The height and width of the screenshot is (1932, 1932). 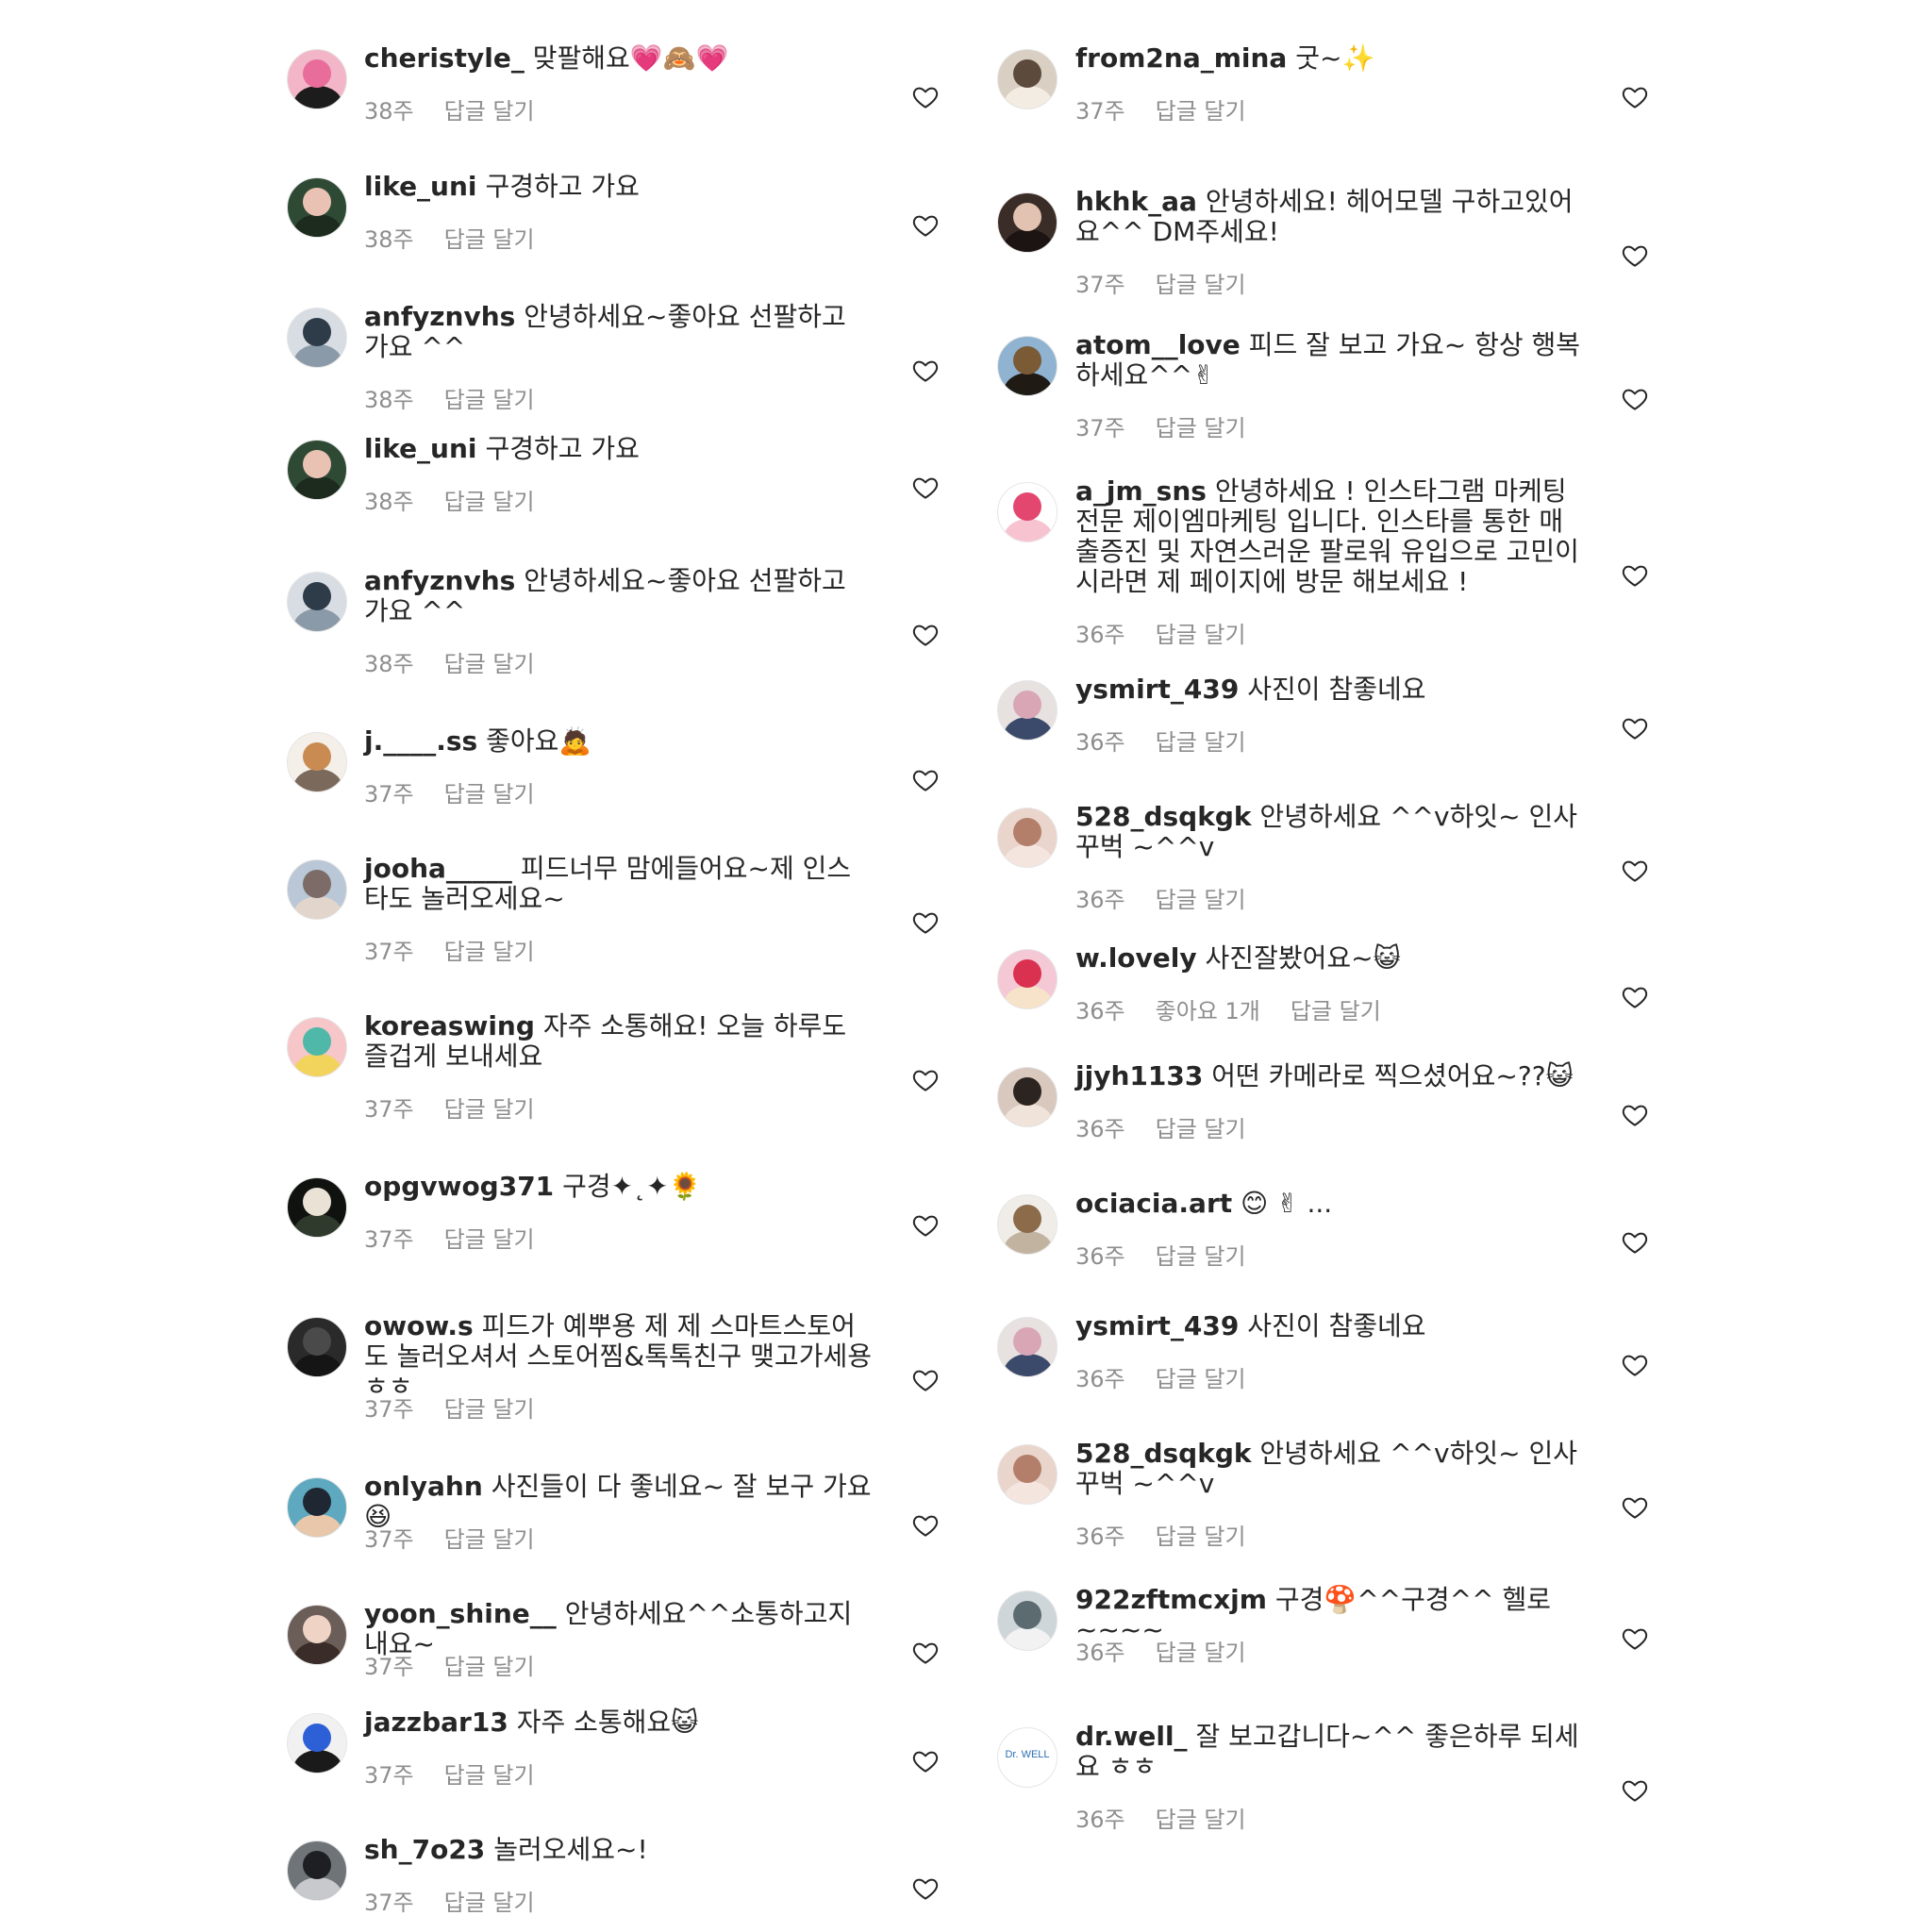 I want to click on username-link: a_jm_sns, so click(x=1141, y=491).